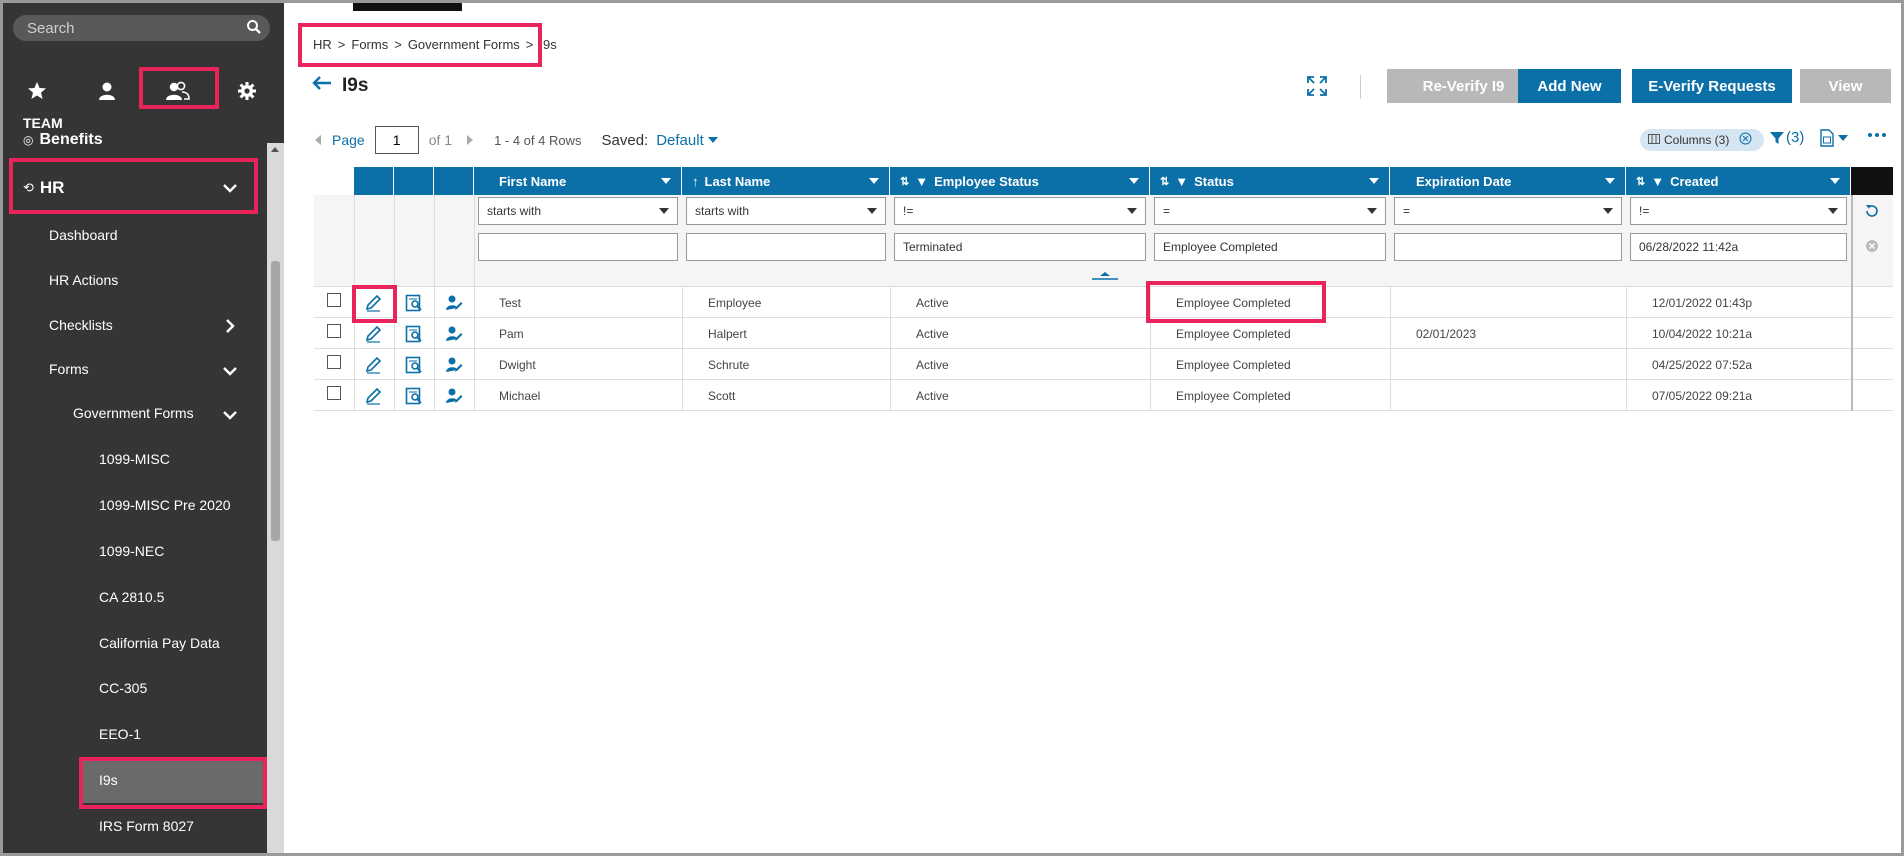 This screenshot has width=1904, height=856. Describe the element at coordinates (1508, 211) in the screenshot. I see `expiration-filter-op: =` at that location.